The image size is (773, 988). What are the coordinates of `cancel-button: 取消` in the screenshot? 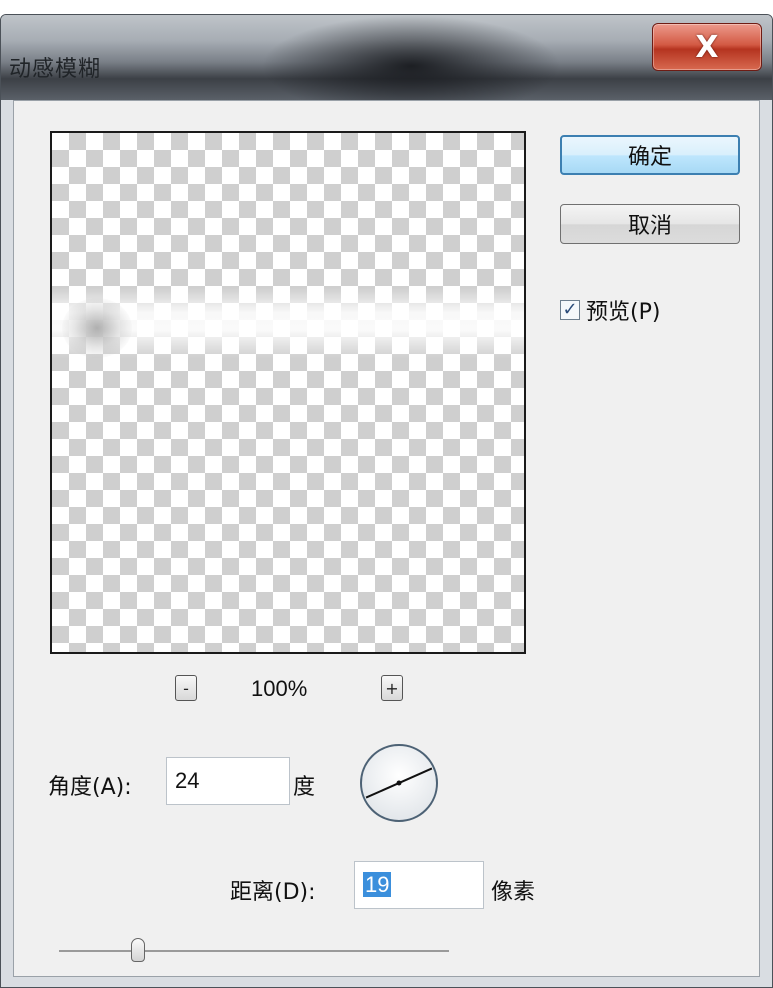 It's located at (650, 224).